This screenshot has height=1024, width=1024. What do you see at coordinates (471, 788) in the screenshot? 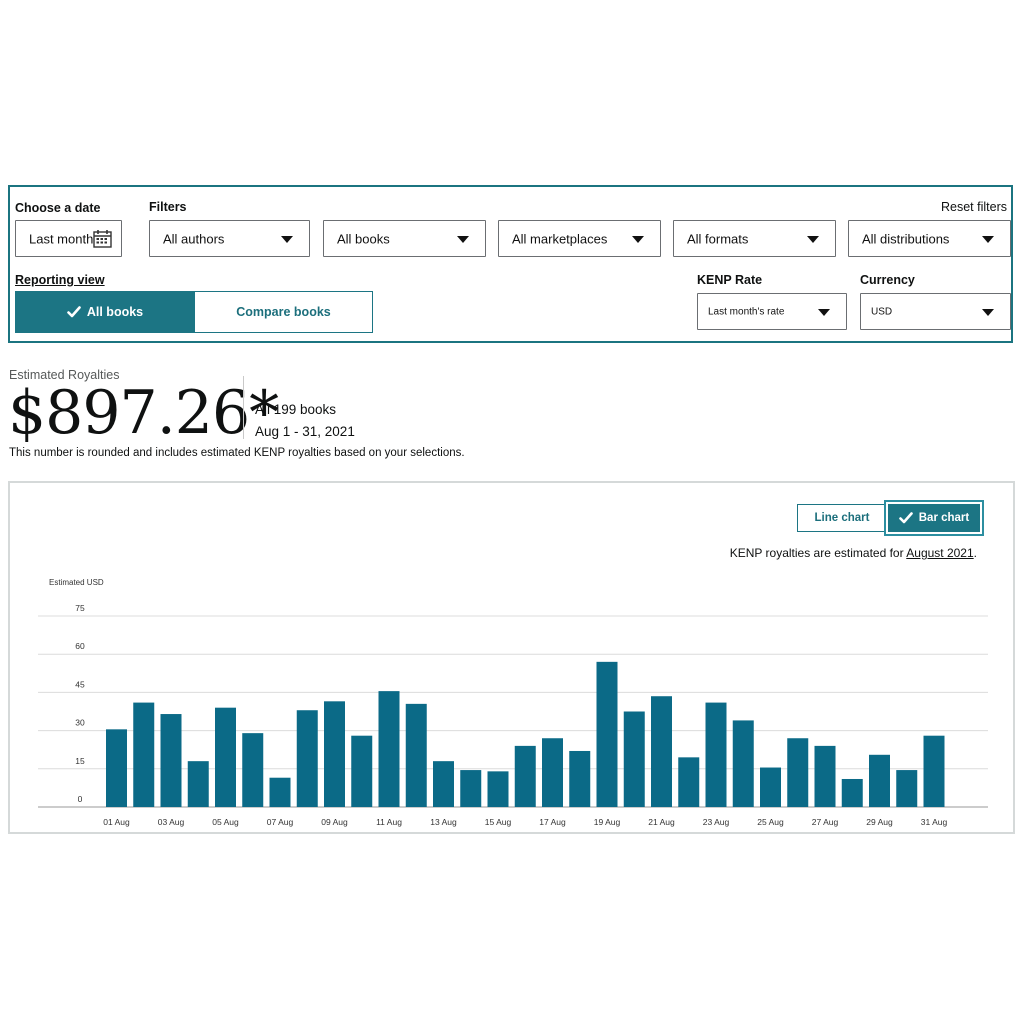
I see `bar-14-aug` at bounding box center [471, 788].